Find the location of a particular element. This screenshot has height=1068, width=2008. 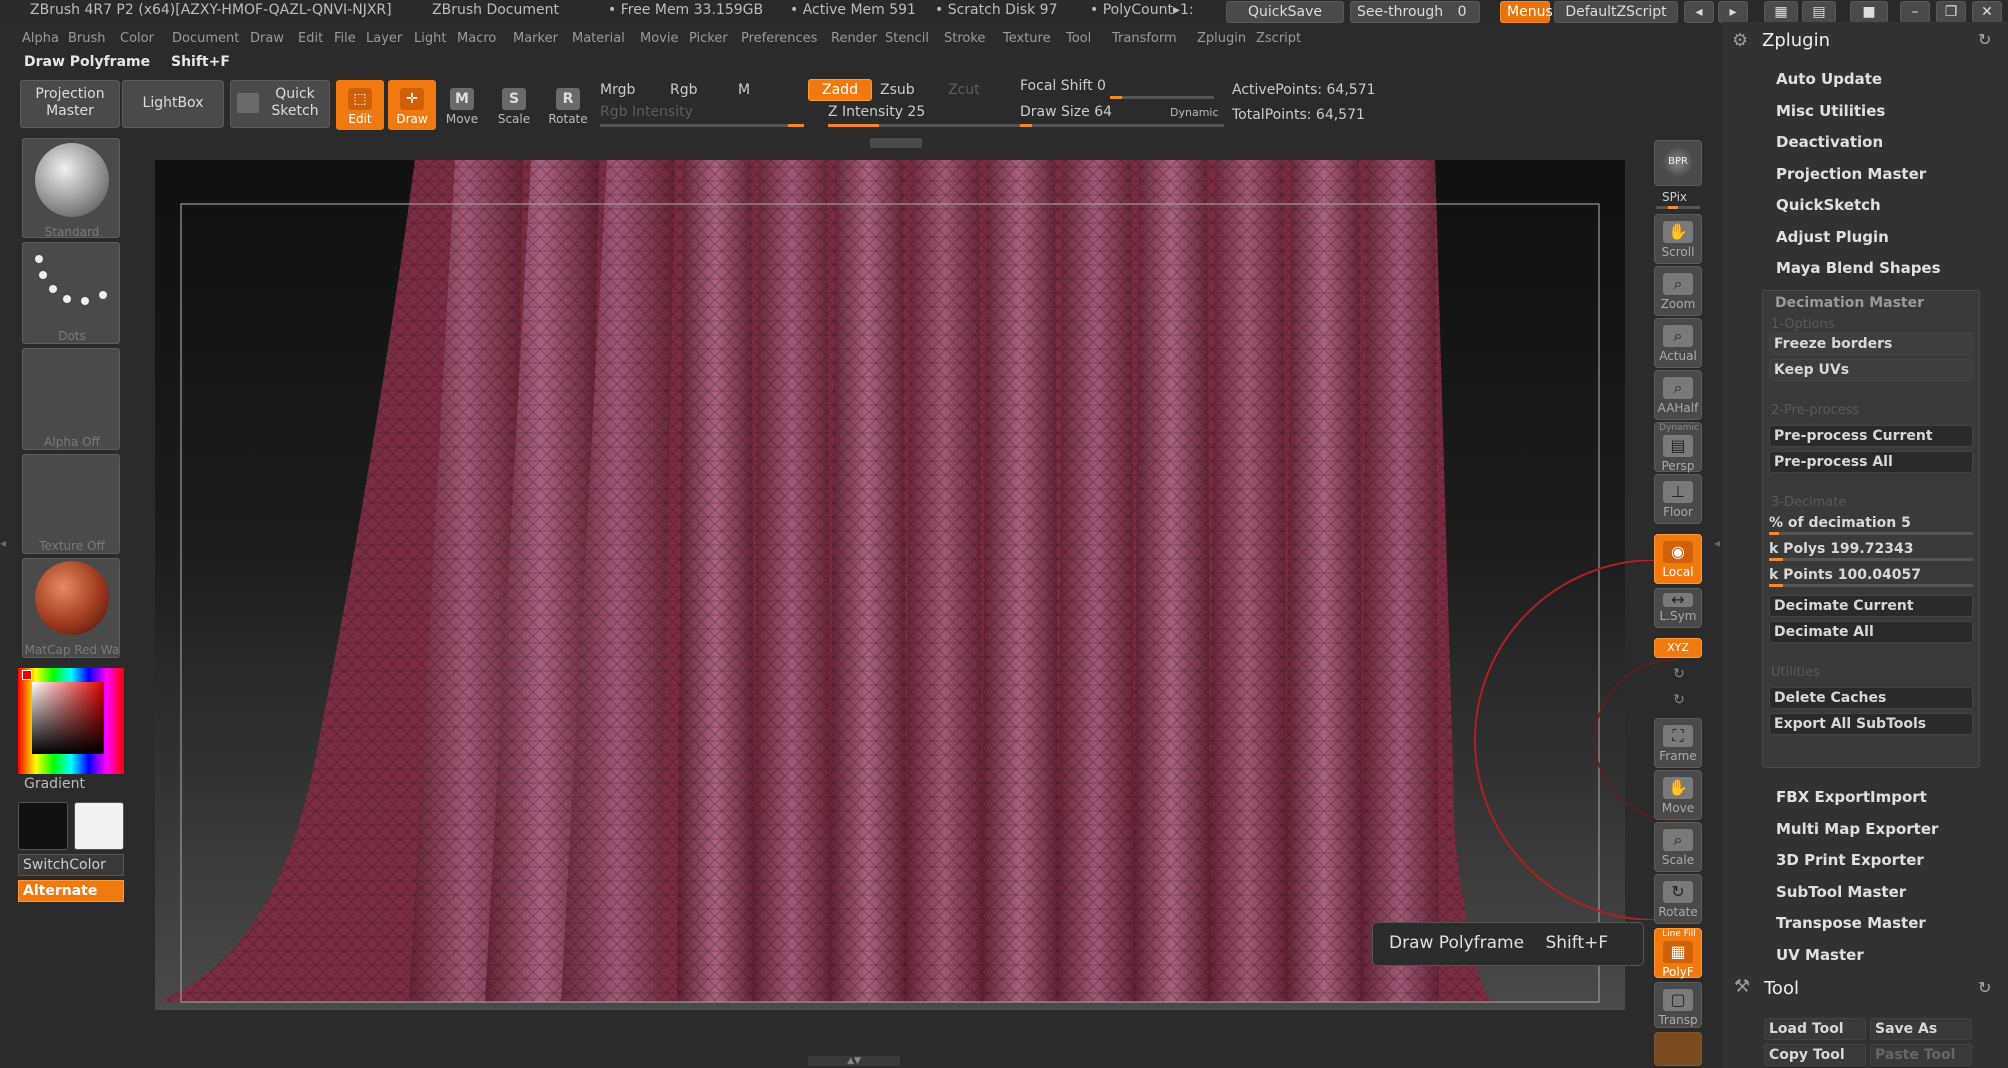

menu-transform: Transform is located at coordinates (1144, 38).